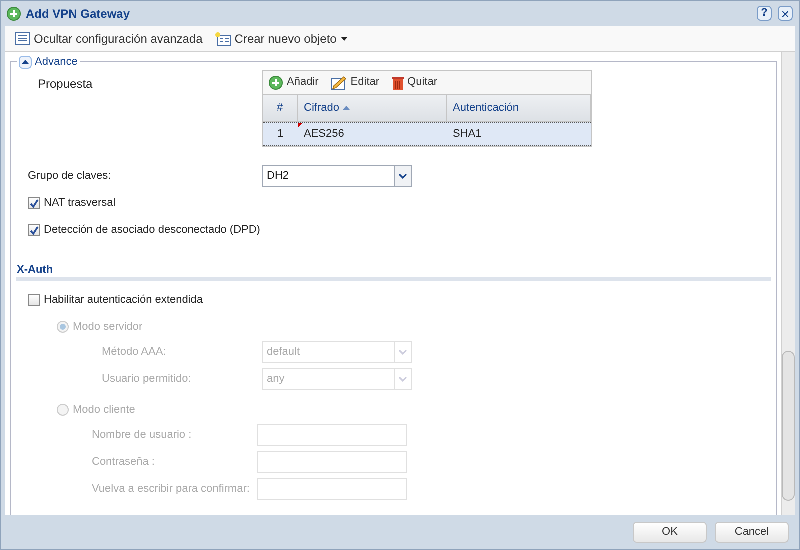 The width and height of the screenshot is (800, 550). Describe the element at coordinates (78, 14) in the screenshot. I see `window-title: Add VPN Gateway` at that location.